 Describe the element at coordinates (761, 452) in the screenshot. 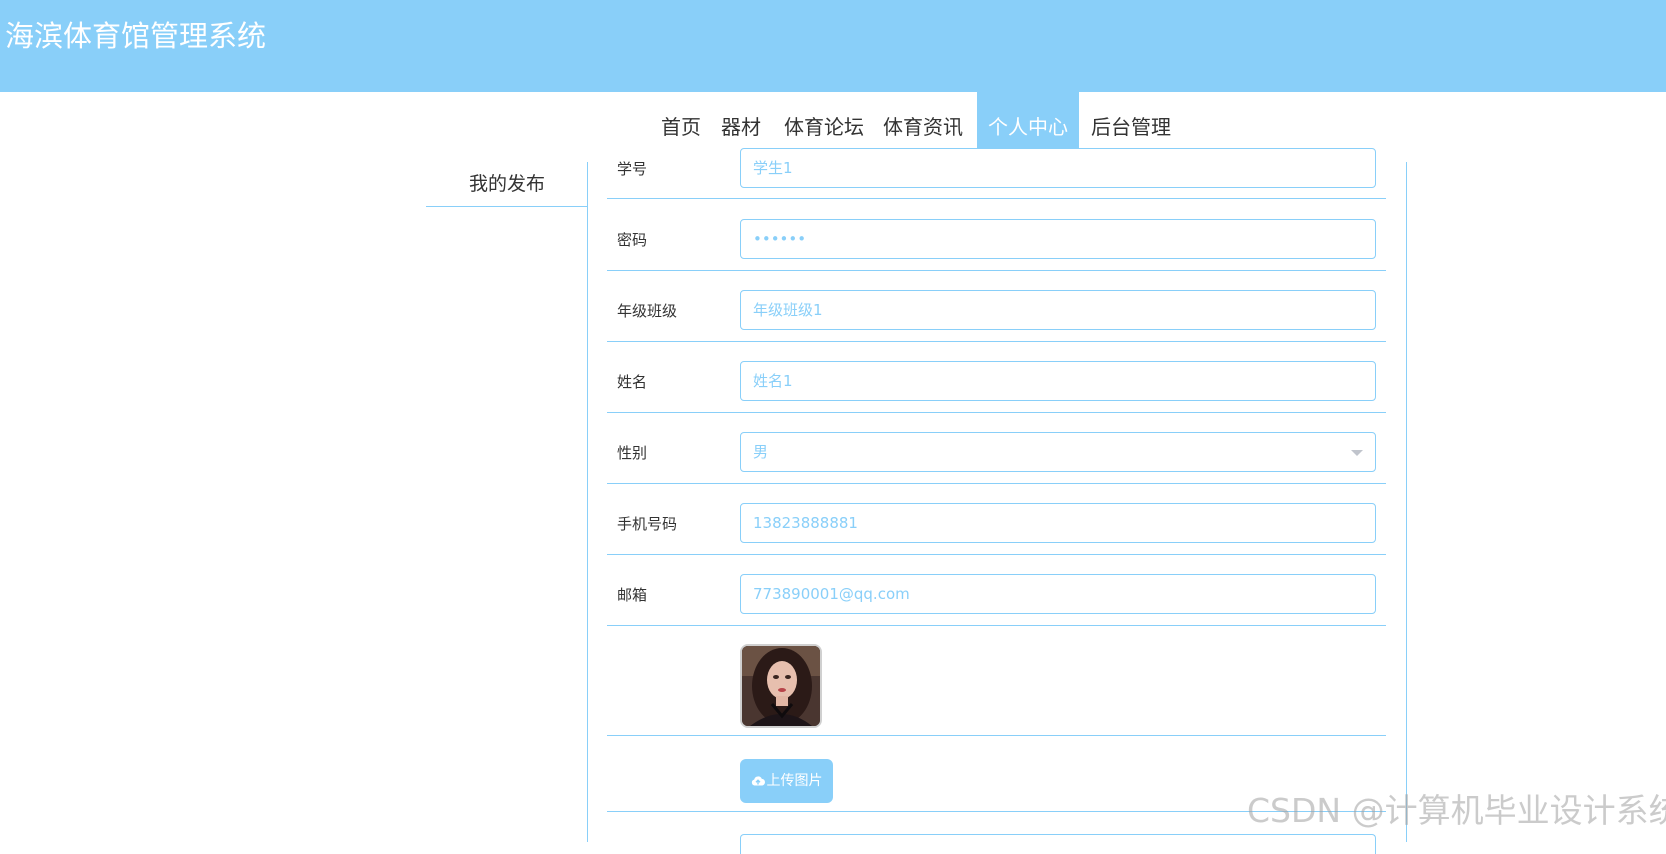

I see `gender-select-value: 男` at that location.